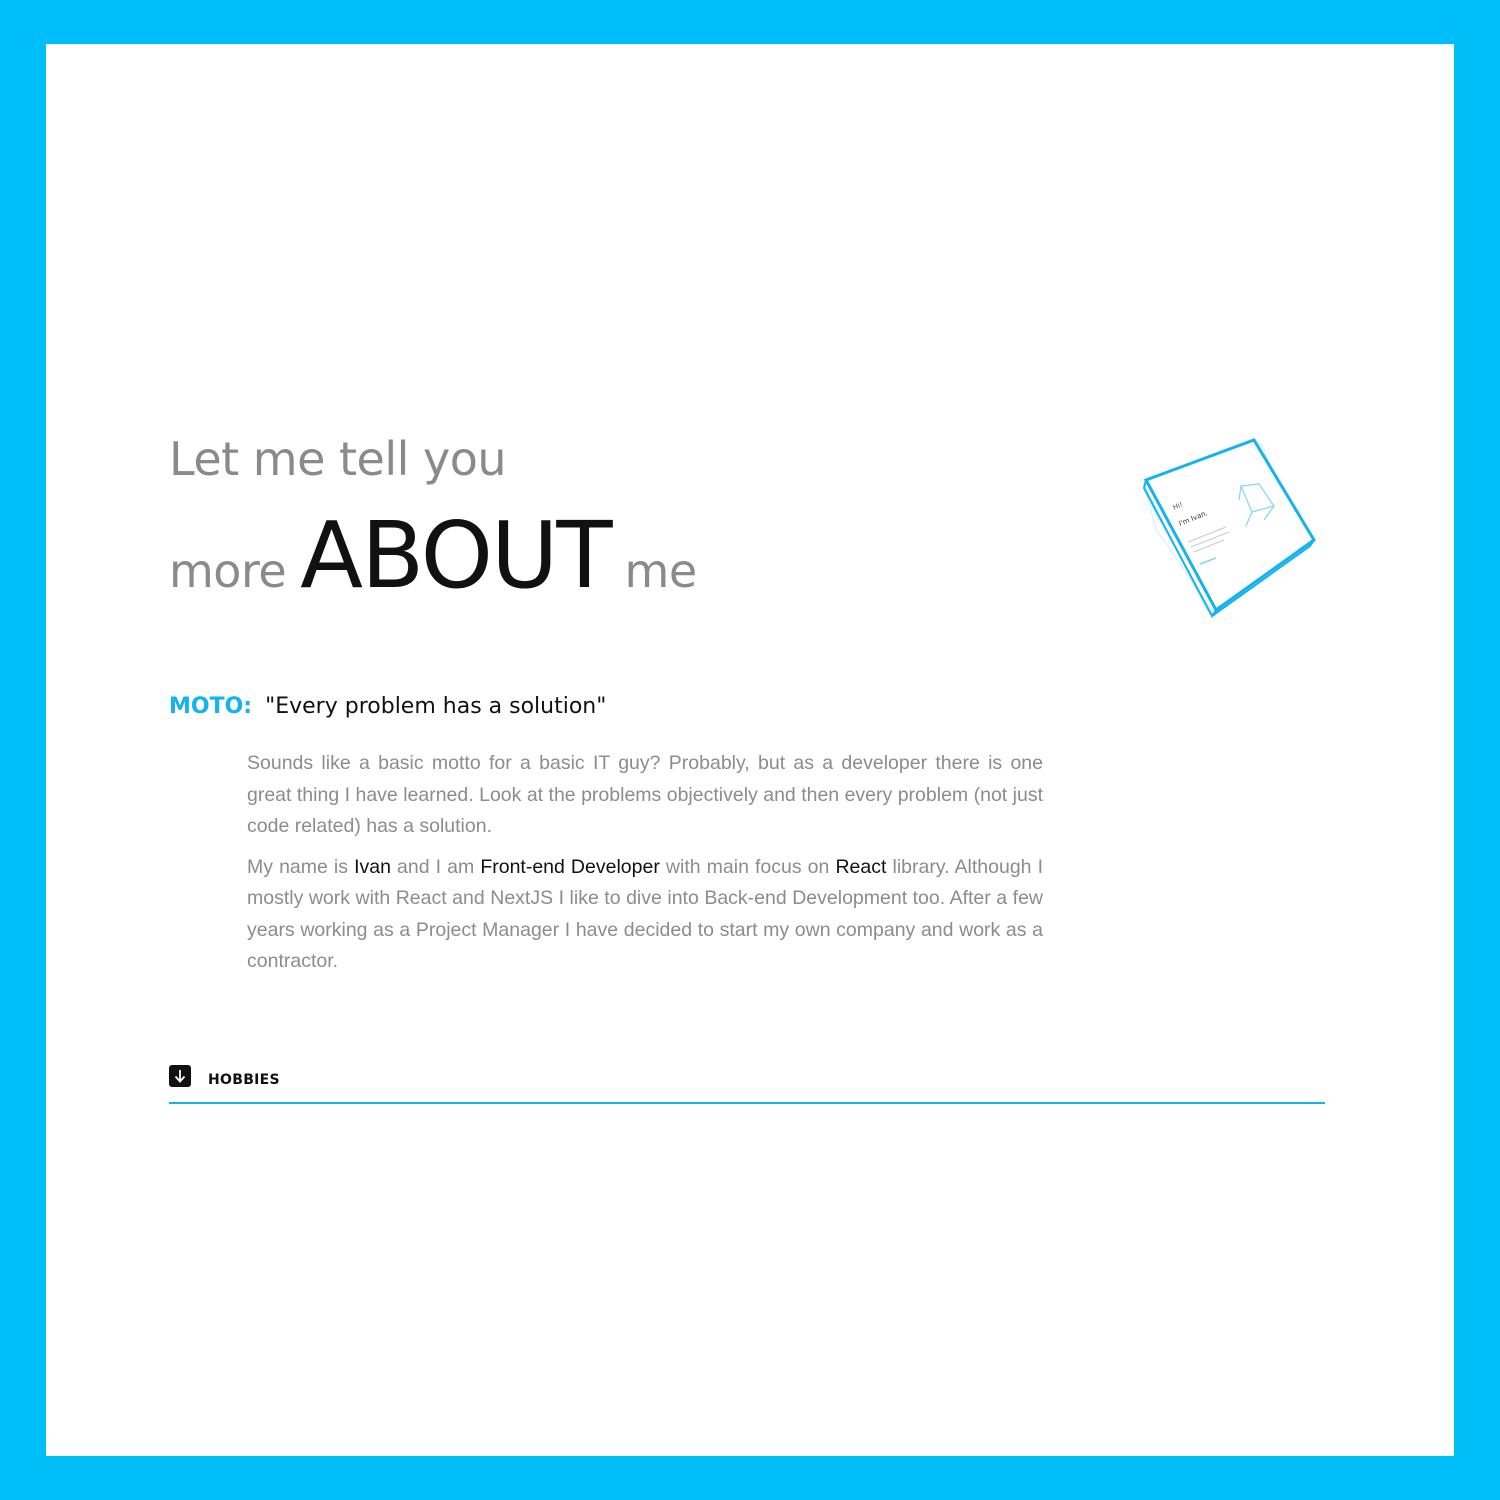  What do you see at coordinates (301, 866) in the screenshot?
I see `p2-text-1: My name is` at bounding box center [301, 866].